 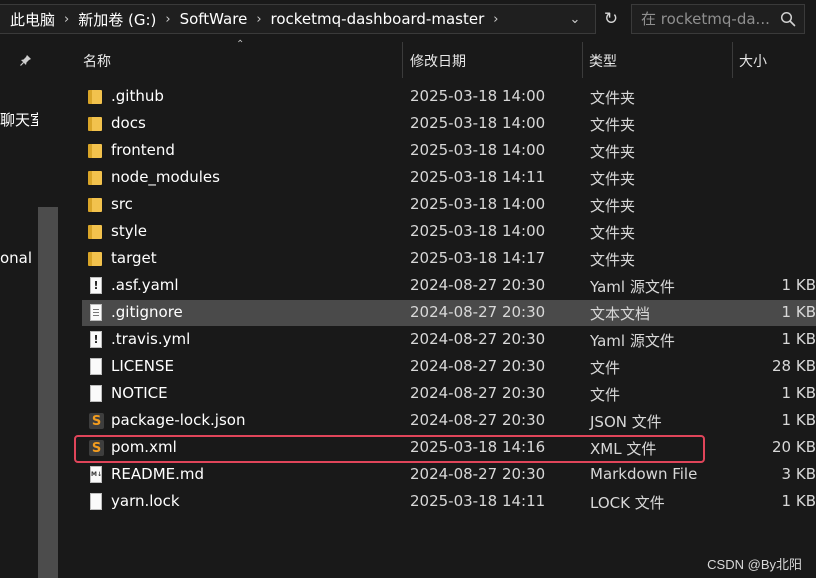 What do you see at coordinates (449, 259) in the screenshot?
I see `file-row: target 2025-03-18 14:17 文件夹` at bounding box center [449, 259].